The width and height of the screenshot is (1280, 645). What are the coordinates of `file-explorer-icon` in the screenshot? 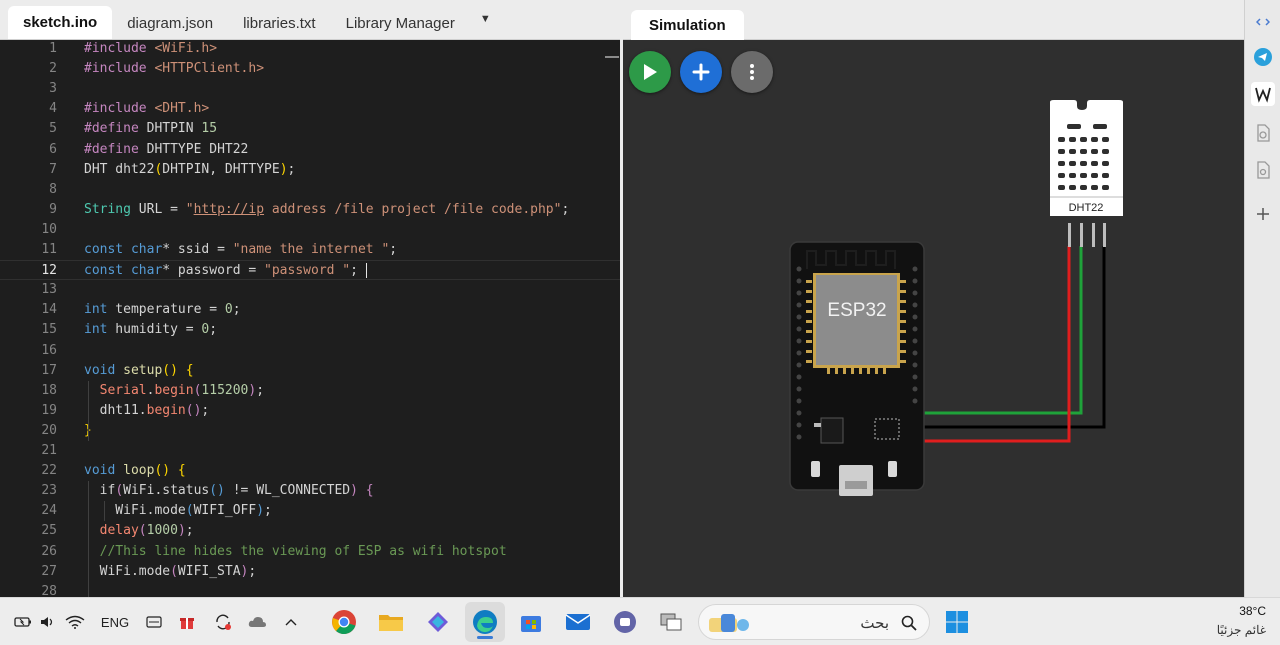 It's located at (391, 621).